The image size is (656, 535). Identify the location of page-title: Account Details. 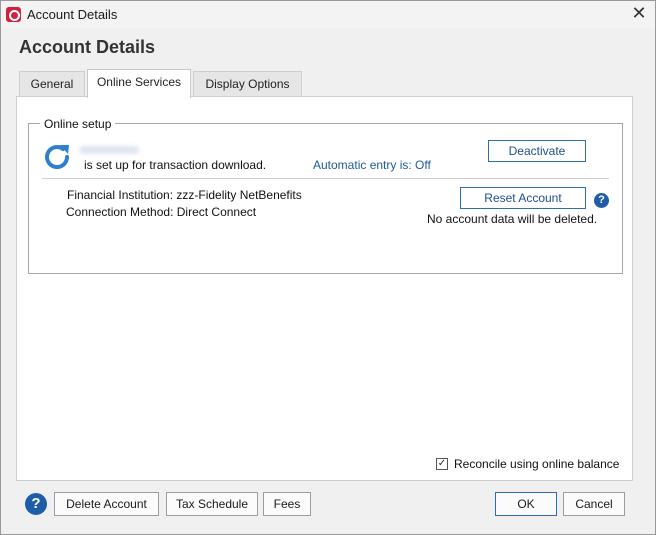
(87, 47).